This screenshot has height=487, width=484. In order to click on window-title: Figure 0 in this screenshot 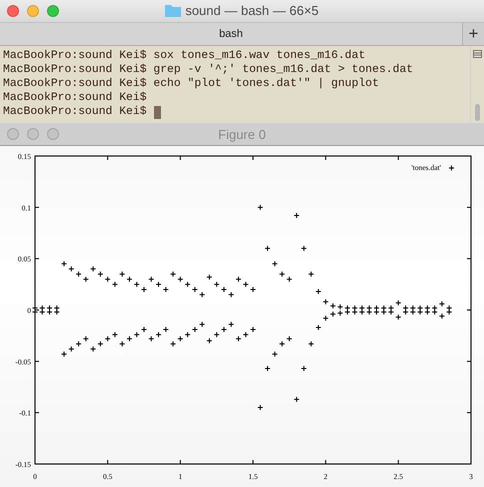, I will do `click(242, 134)`.